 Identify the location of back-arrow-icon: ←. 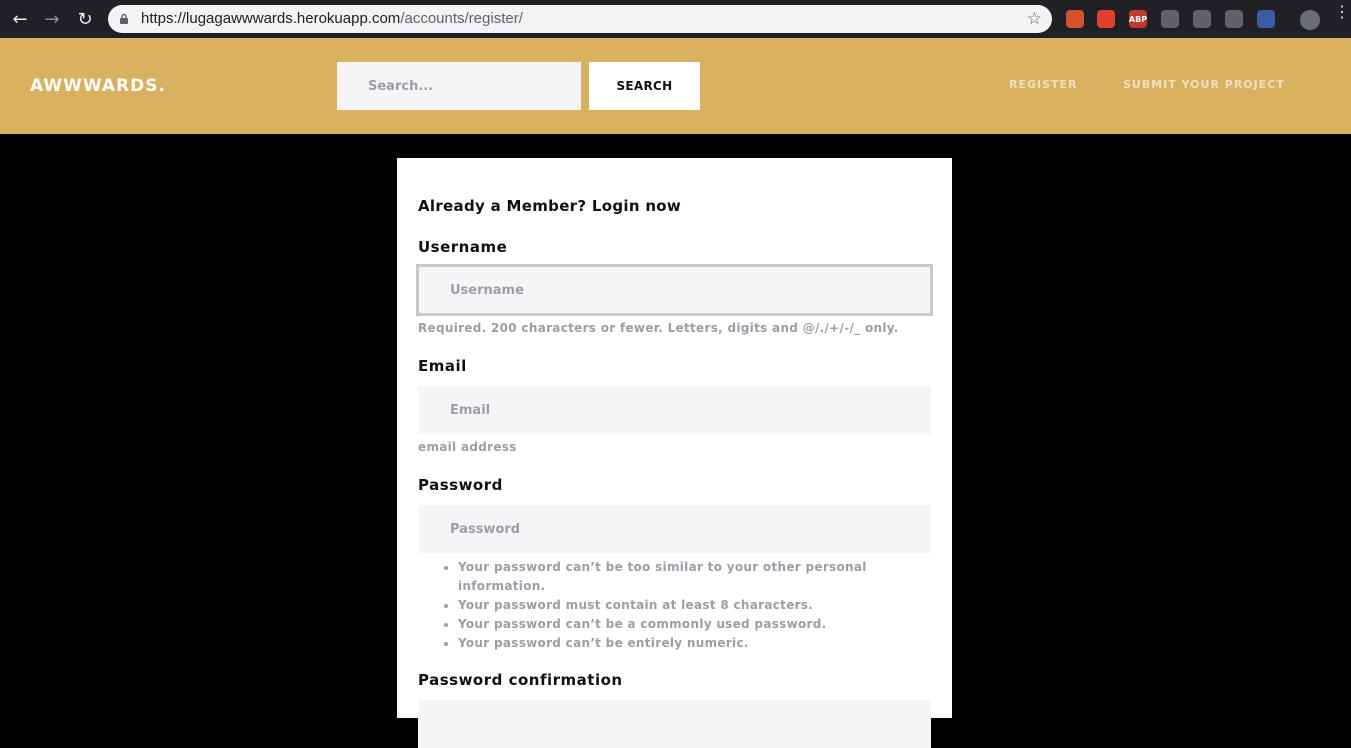
(20, 19).